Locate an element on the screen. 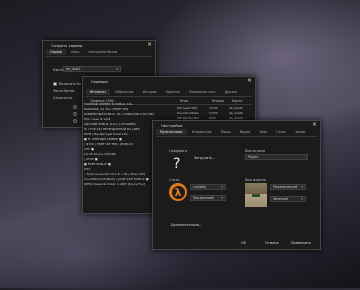  create-server-tabs: Сервер Игра Настройки ботов is located at coordinates (99, 53).